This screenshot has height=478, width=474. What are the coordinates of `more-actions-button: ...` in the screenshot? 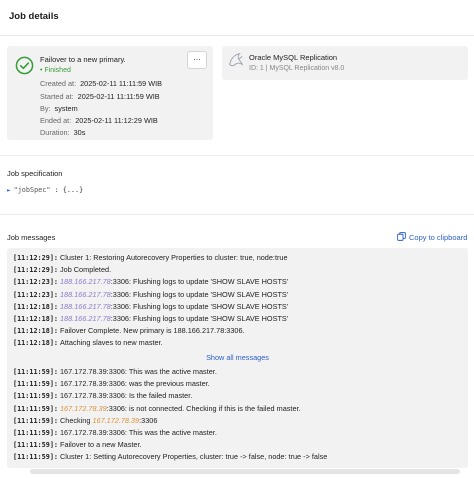 It's located at (197, 60).